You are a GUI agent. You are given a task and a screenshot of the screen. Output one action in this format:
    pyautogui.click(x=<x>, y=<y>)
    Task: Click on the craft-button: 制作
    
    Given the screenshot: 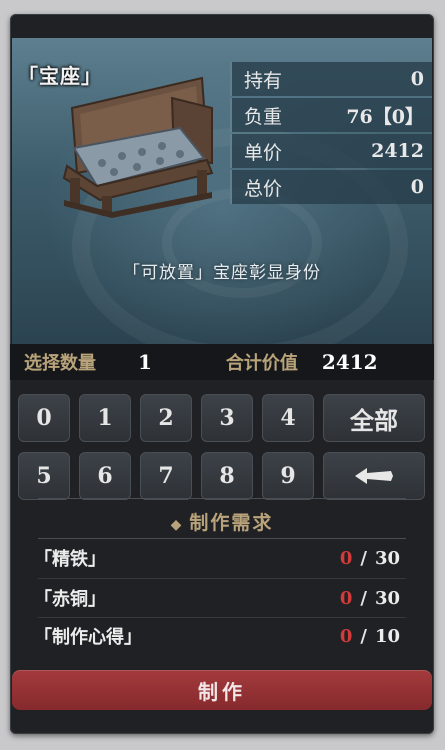 What is the action you would take?
    pyautogui.click(x=222, y=690)
    